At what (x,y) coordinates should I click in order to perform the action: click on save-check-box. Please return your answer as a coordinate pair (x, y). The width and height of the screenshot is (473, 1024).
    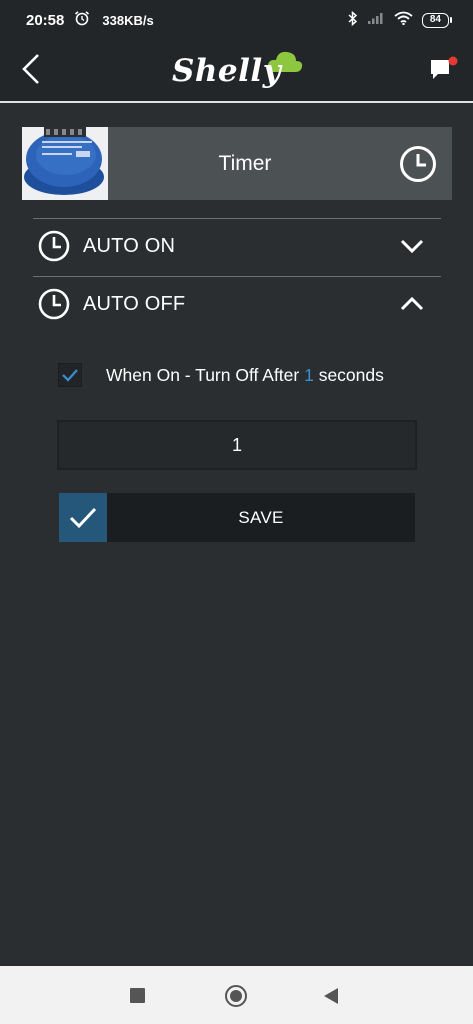
    Looking at the image, I should click on (83, 517).